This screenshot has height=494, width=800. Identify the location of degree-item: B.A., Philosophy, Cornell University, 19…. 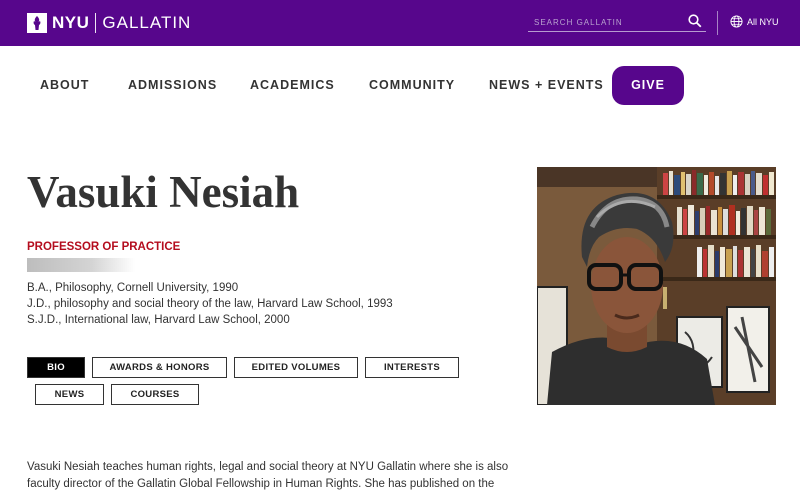
(133, 288).